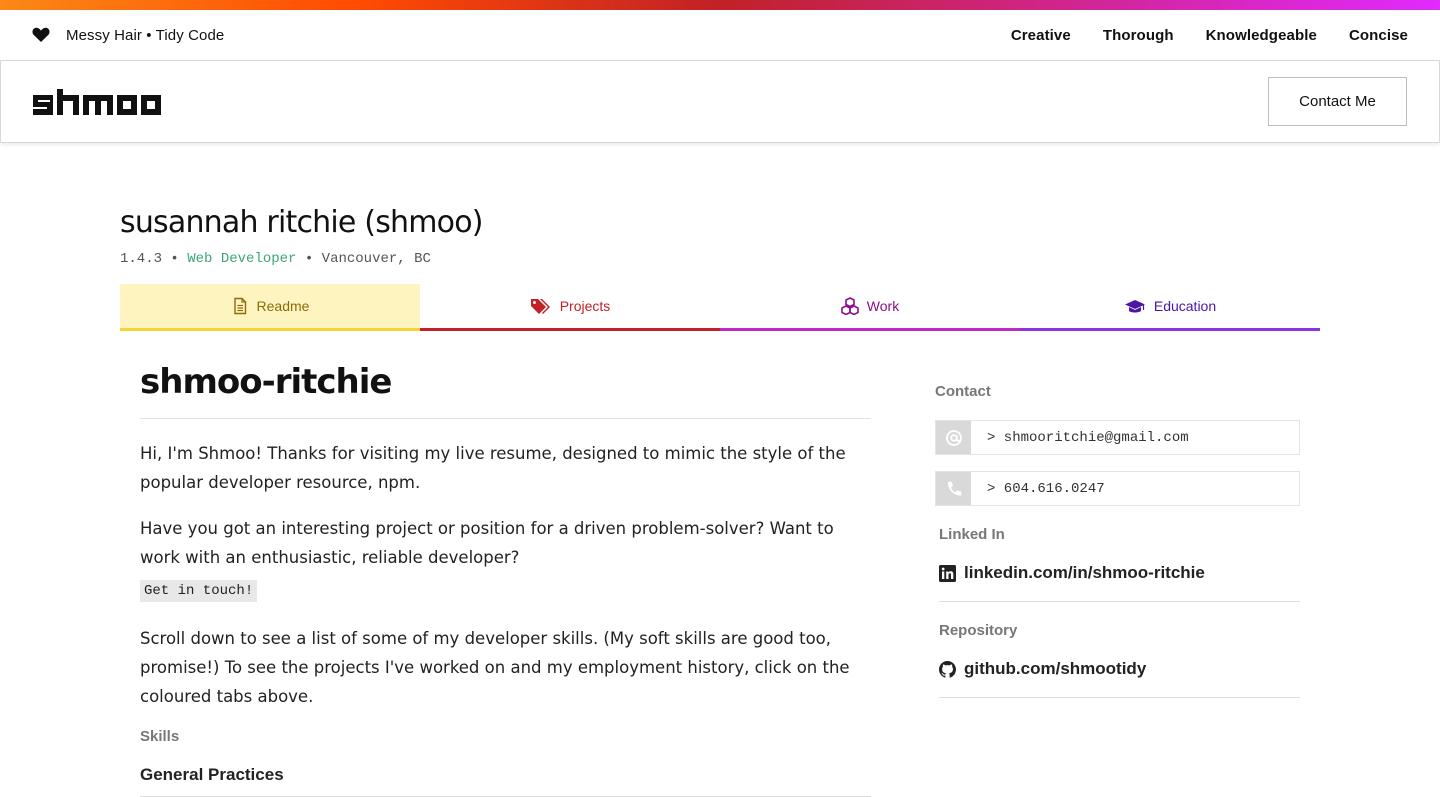 Image resolution: width=1440 pixels, height=797 pixels. Describe the element at coordinates (505, 590) in the screenshot. I see `cta-wrapper: Get in touch!` at that location.